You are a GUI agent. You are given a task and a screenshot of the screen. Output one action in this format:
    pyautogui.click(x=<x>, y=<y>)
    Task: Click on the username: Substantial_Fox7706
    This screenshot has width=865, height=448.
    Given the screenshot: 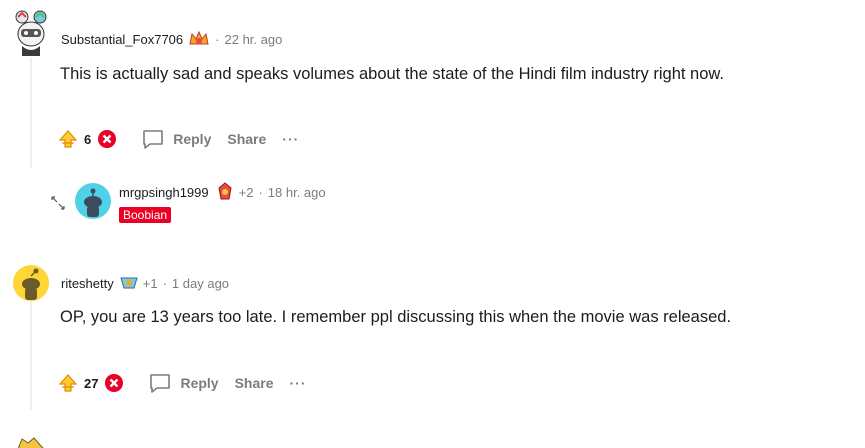 What is the action you would take?
    pyautogui.click(x=122, y=39)
    